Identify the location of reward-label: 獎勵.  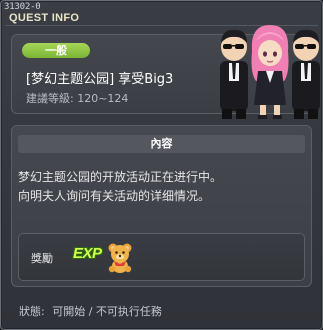
(42, 258).